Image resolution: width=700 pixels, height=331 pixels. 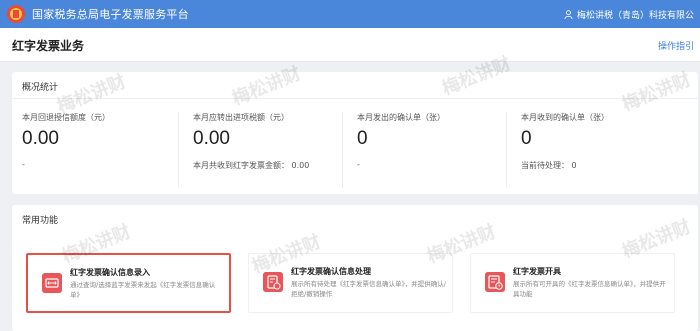 I want to click on function-name: 红字发票开具, so click(x=537, y=271).